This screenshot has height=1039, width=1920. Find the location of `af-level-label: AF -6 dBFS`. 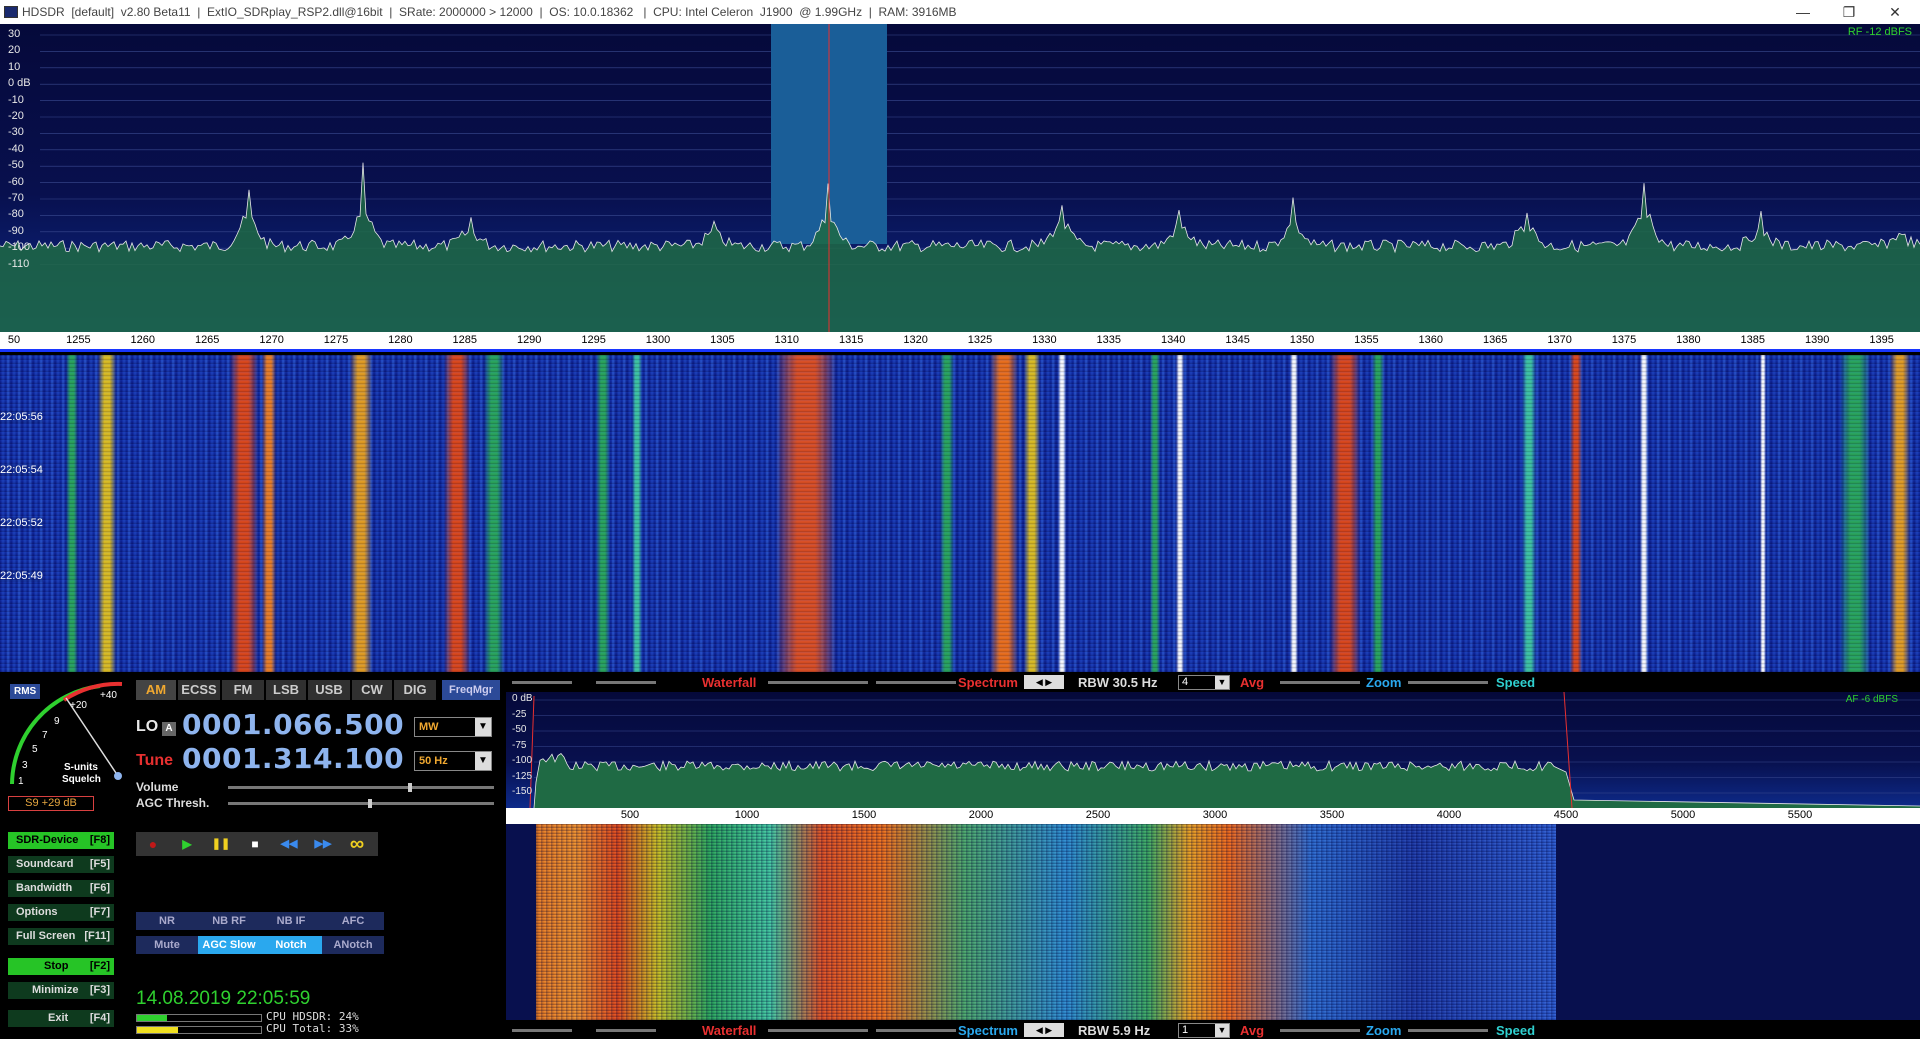

af-level-label: AF -6 dBFS is located at coordinates (1871, 699).